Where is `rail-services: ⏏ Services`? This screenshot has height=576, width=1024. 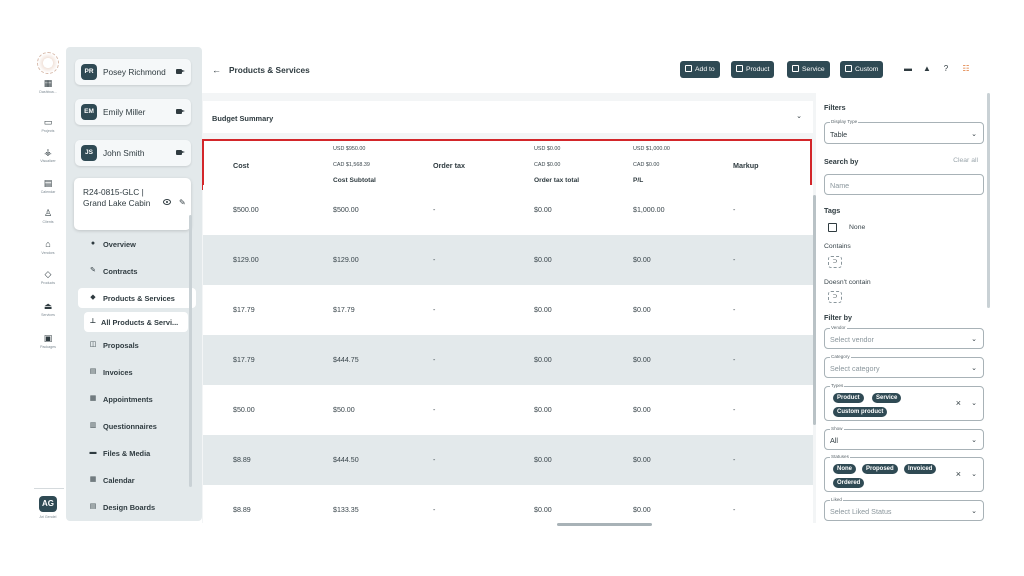 rail-services: ⏏ Services is located at coordinates (48, 309).